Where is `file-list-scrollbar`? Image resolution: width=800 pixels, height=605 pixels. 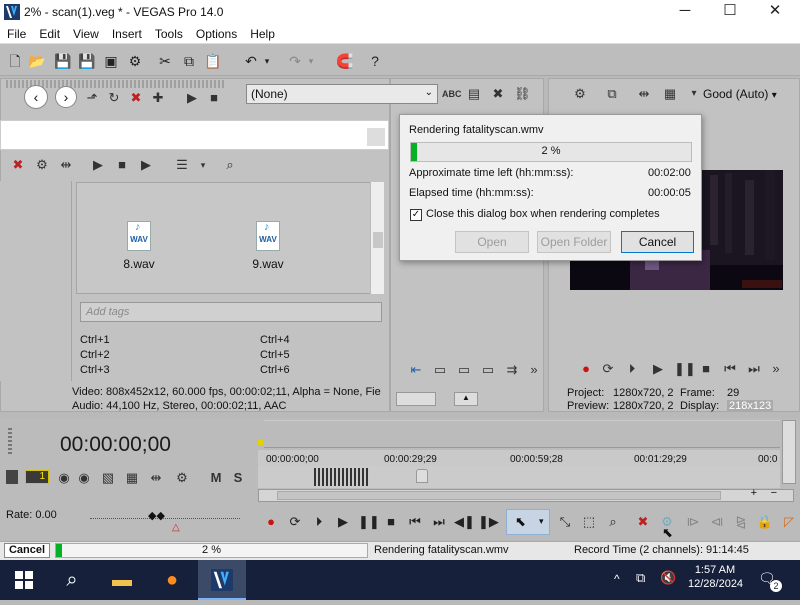 file-list-scrollbar is located at coordinates (377, 238).